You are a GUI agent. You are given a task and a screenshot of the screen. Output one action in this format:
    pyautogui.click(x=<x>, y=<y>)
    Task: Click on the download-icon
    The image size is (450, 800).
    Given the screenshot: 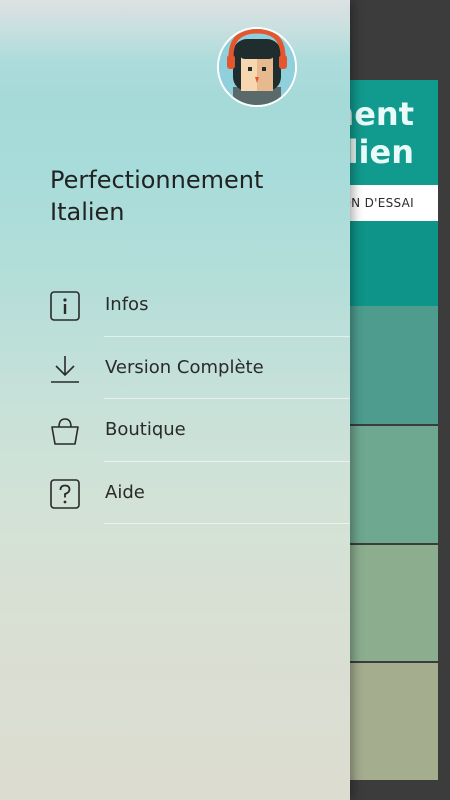 What is the action you would take?
    pyautogui.click(x=65, y=369)
    